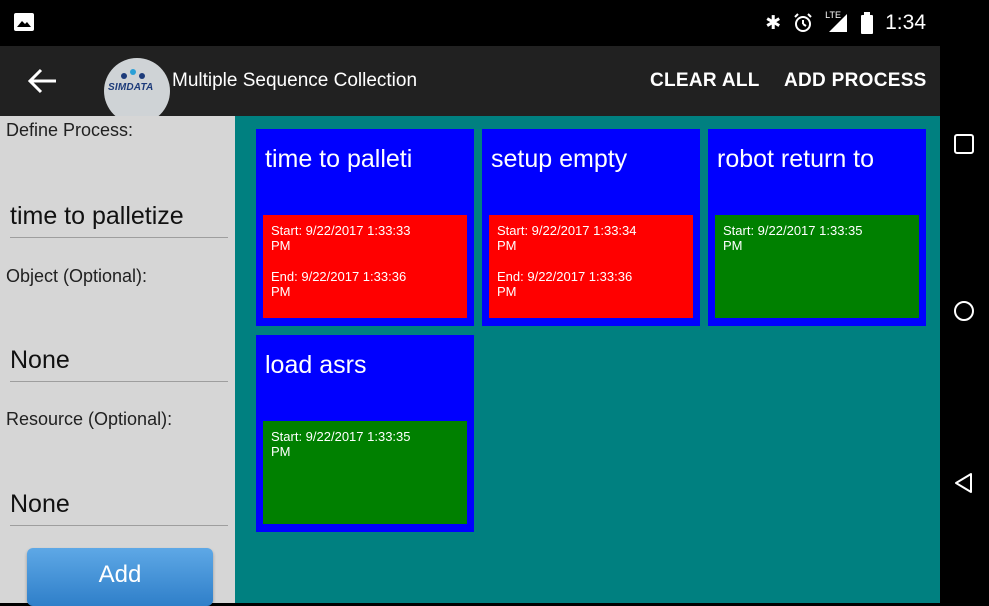 This screenshot has width=989, height=606. I want to click on logo-text: SIMDATA, so click(131, 87).